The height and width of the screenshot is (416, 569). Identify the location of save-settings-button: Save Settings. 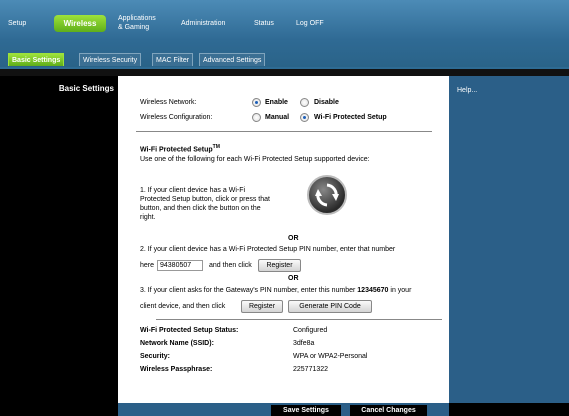
(306, 410).